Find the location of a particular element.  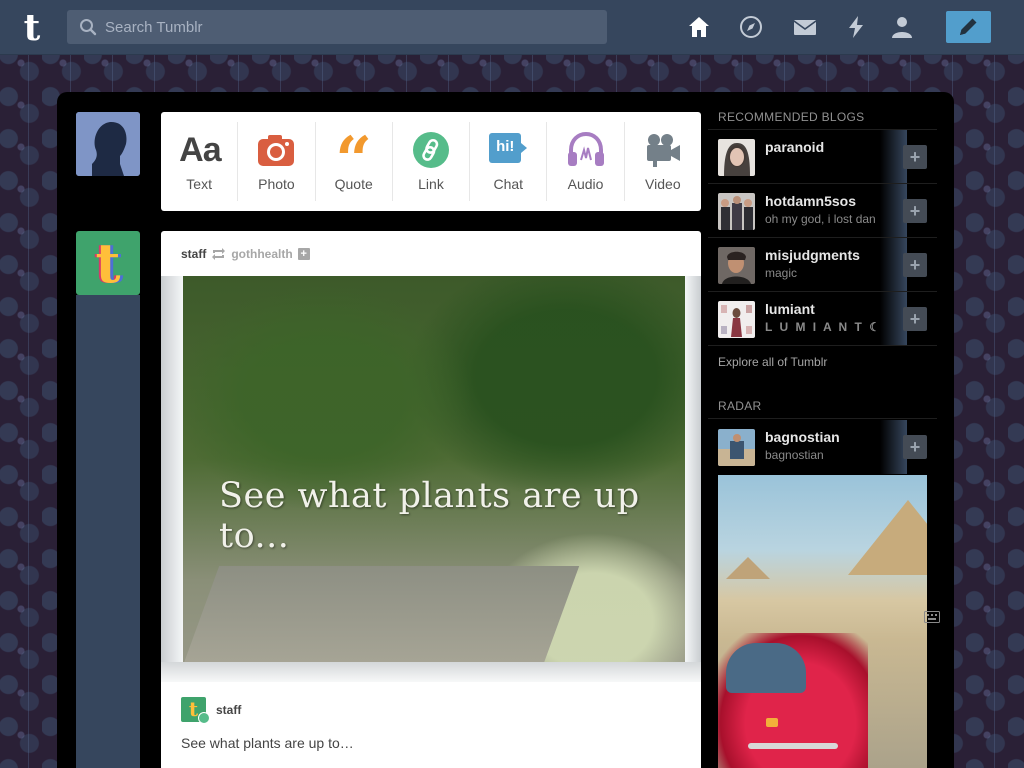

recommended-blog-row: misjudgments magic + is located at coordinates (822, 265).